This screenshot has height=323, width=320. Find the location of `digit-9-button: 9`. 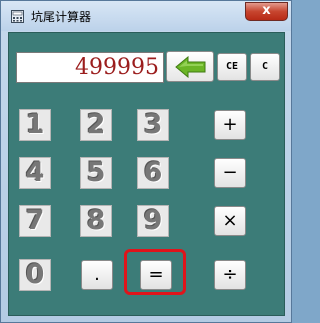

digit-9-button: 9 is located at coordinates (153, 221).